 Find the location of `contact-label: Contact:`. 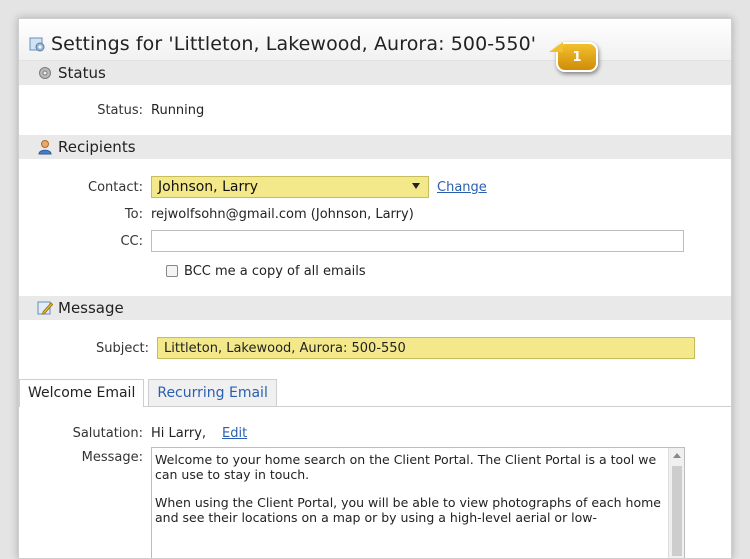

contact-label: Contact: is located at coordinates (115, 187).